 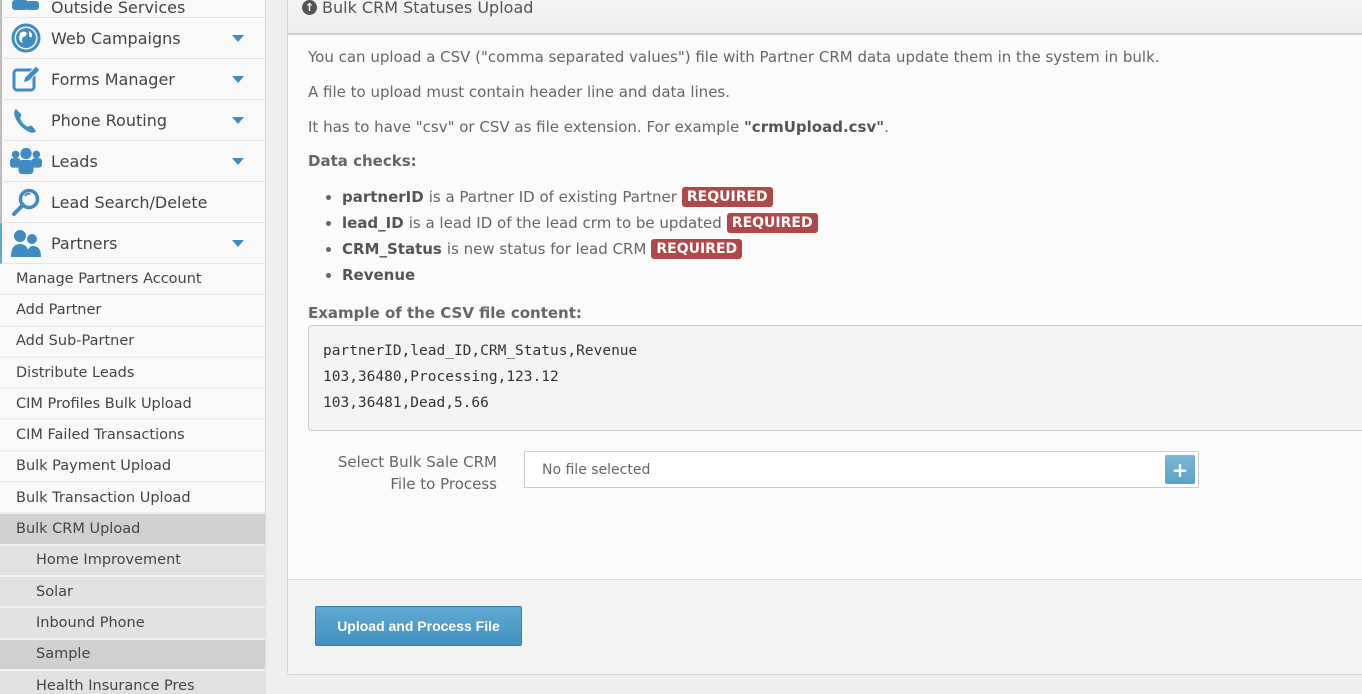 I want to click on sub-item-health-insurance-pres: Health Insurance Pres, so click(x=132, y=682).